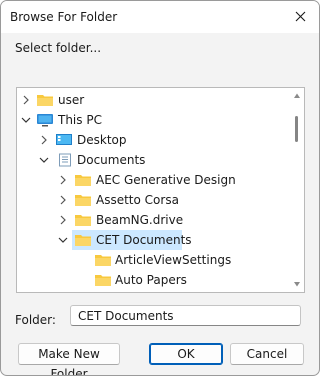 The image size is (320, 376). I want to click on tree-item-label: This PC, so click(80, 120).